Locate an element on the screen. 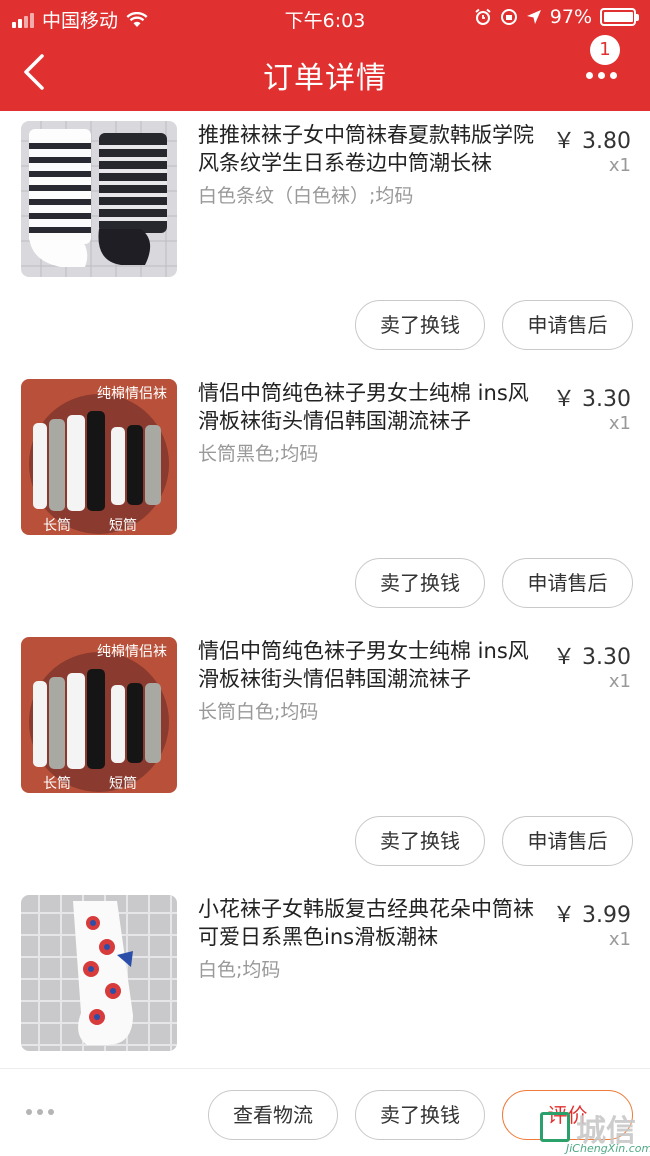 This screenshot has height=1156, width=650. status-bar: 中国移动 下午6:03 97% is located at coordinates (325, 18).